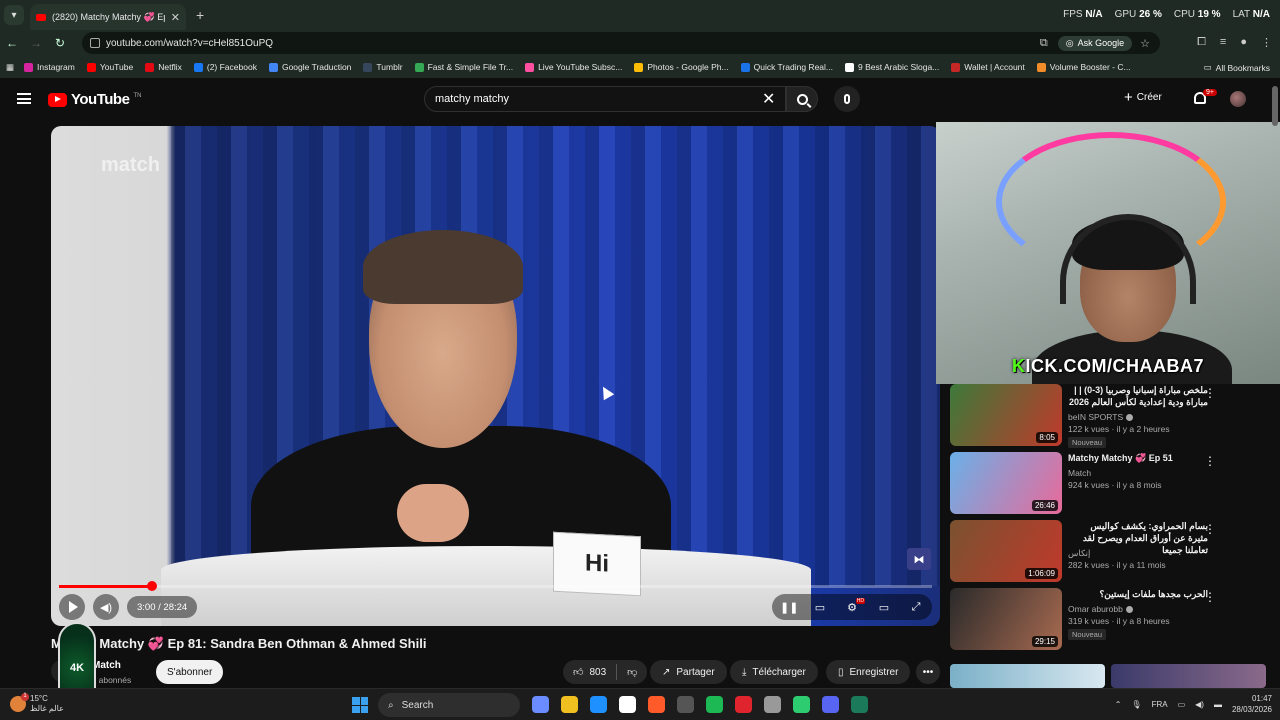  What do you see at coordinates (1006, 483) in the screenshot?
I see `recommendation-thumbnail: 26:46` at bounding box center [1006, 483].